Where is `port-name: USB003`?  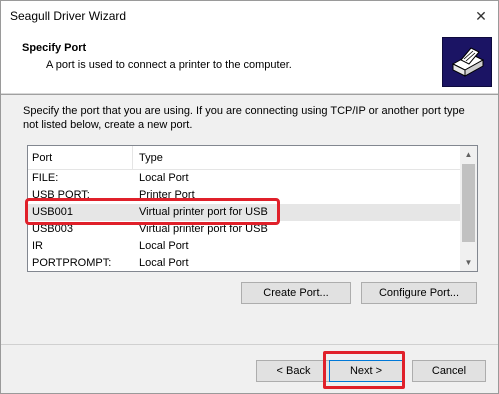
port-name: USB003 is located at coordinates (52, 229).